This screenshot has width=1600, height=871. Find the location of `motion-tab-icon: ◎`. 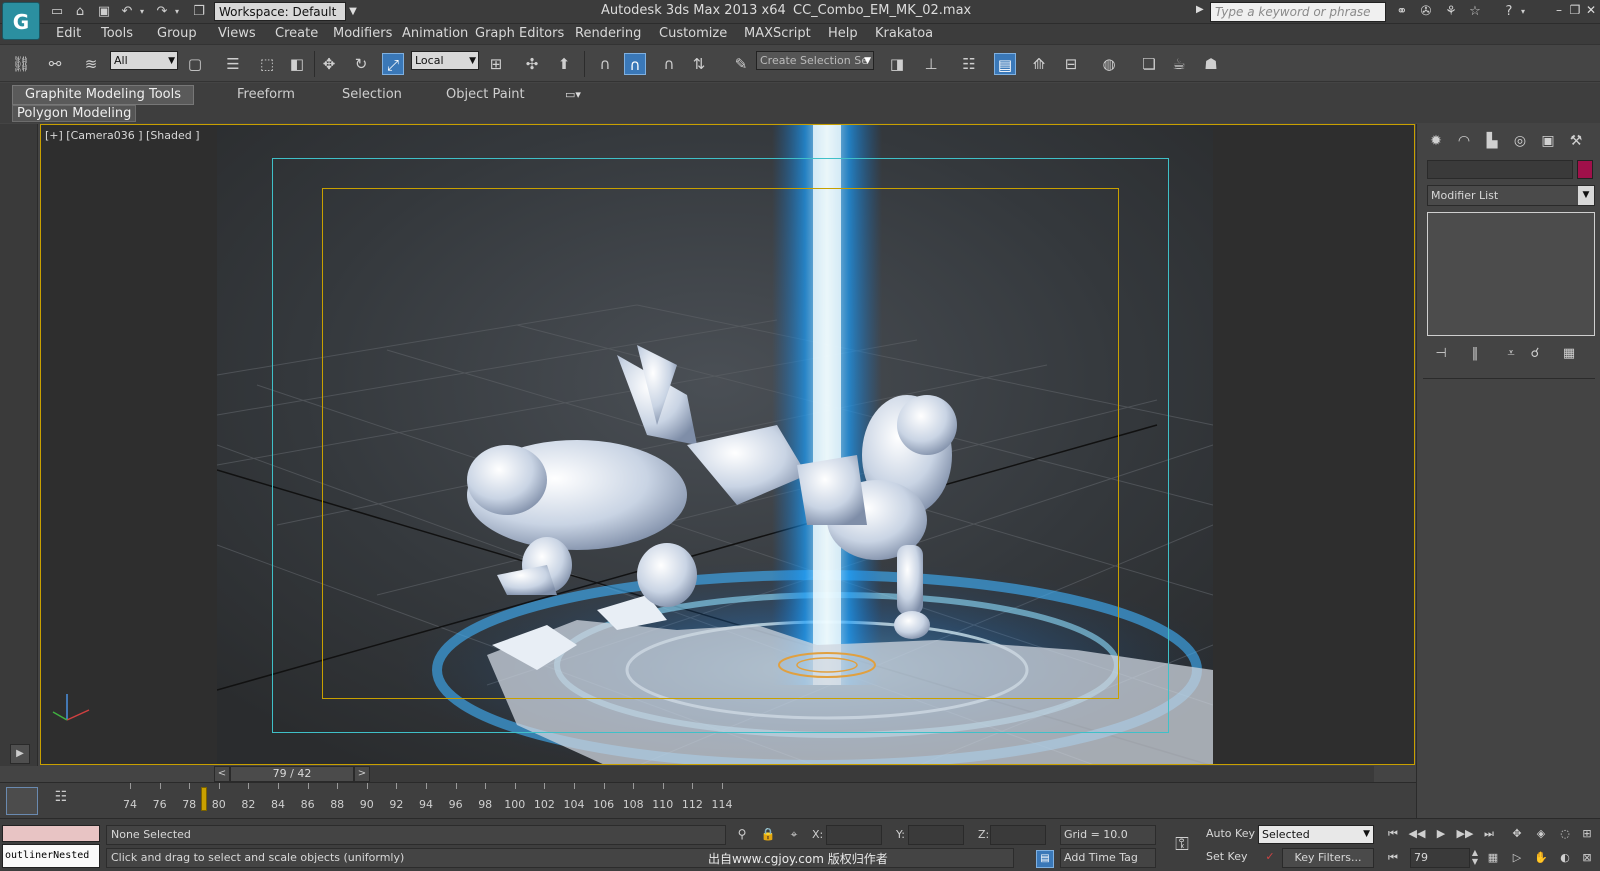

motion-tab-icon: ◎ is located at coordinates (1520, 141).